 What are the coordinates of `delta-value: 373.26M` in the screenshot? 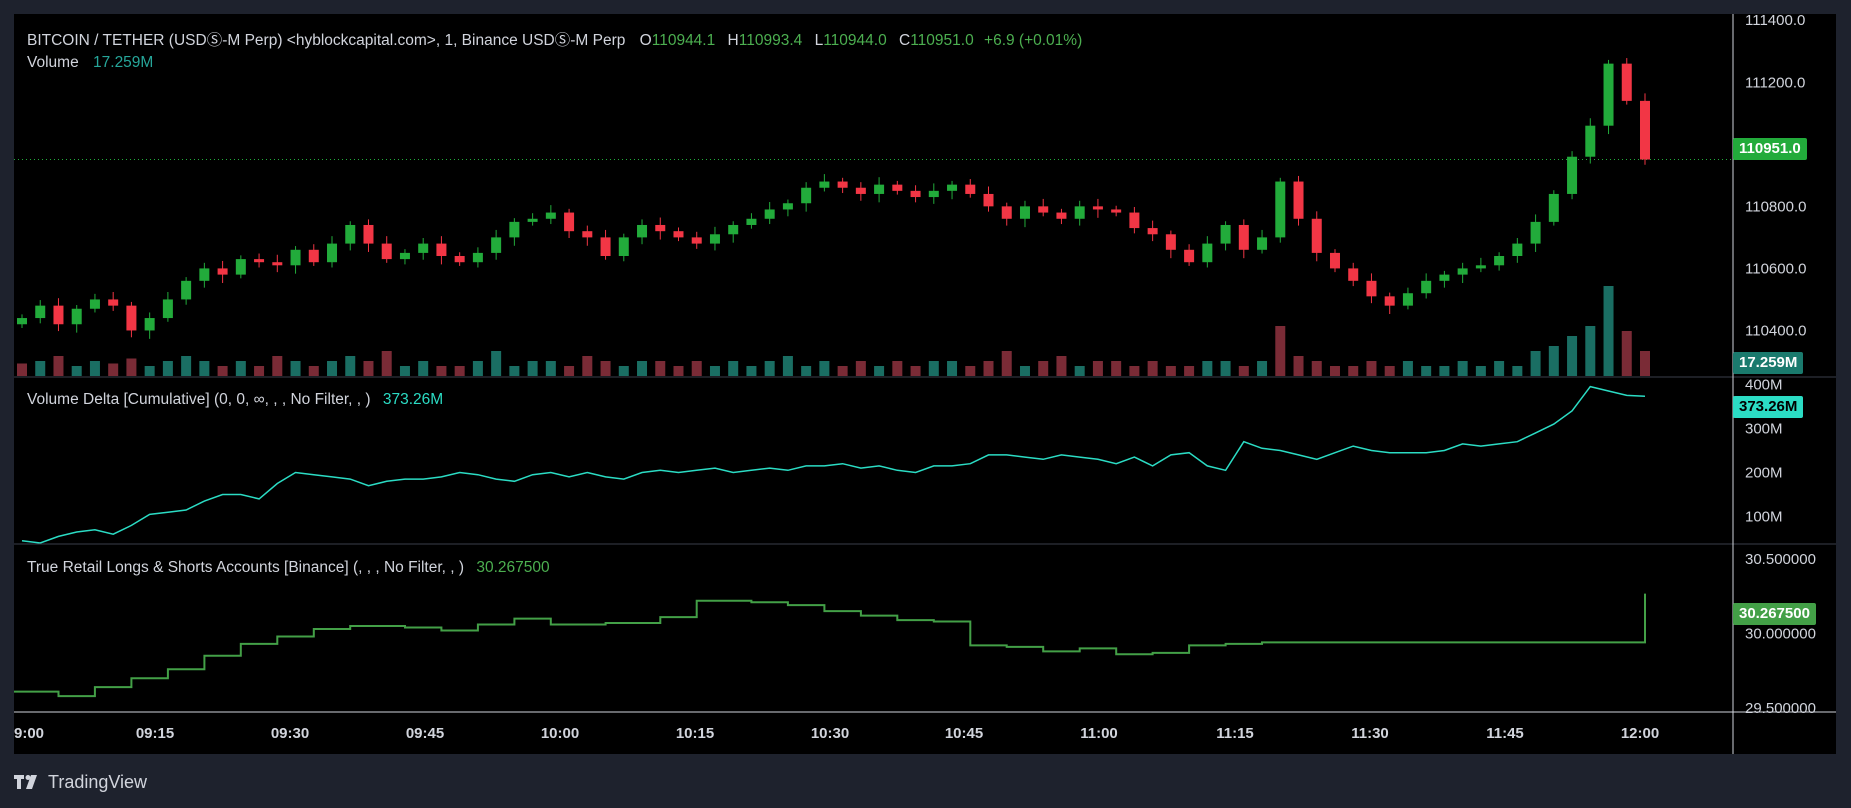 It's located at (413, 399).